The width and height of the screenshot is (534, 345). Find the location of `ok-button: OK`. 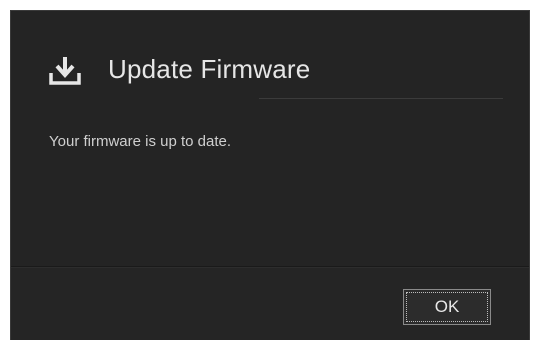

ok-button: OK is located at coordinates (447, 307).